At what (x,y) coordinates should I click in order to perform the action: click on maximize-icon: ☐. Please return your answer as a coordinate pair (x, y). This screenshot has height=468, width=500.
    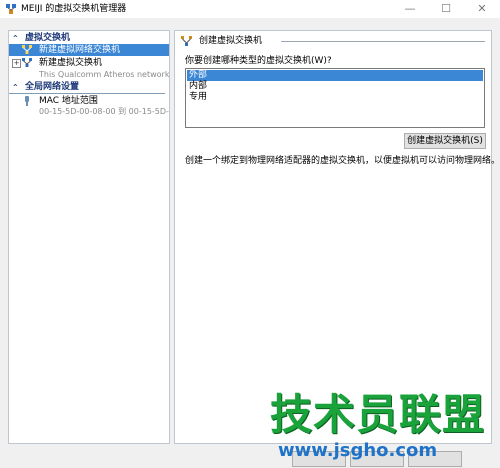
    Looking at the image, I should click on (446, 9).